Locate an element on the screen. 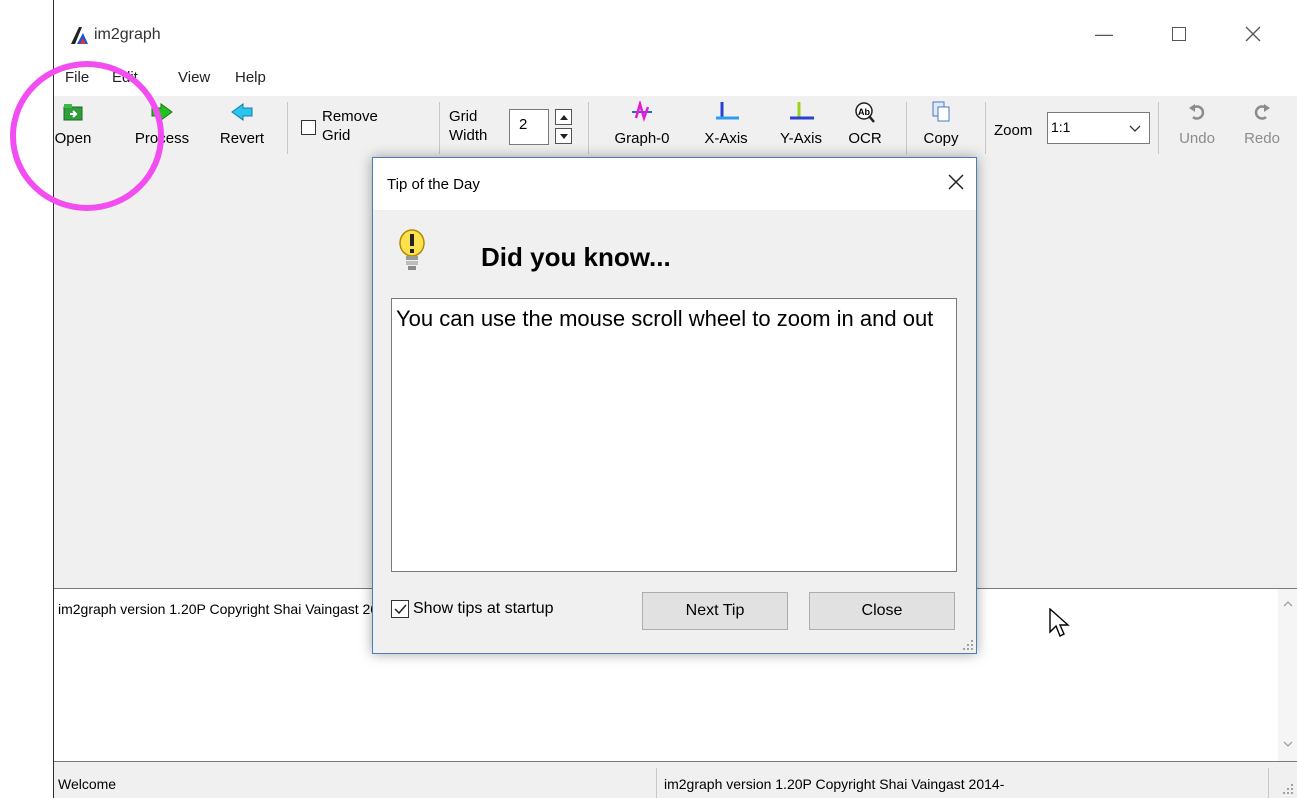  revert-button: Revert is located at coordinates (242, 128).